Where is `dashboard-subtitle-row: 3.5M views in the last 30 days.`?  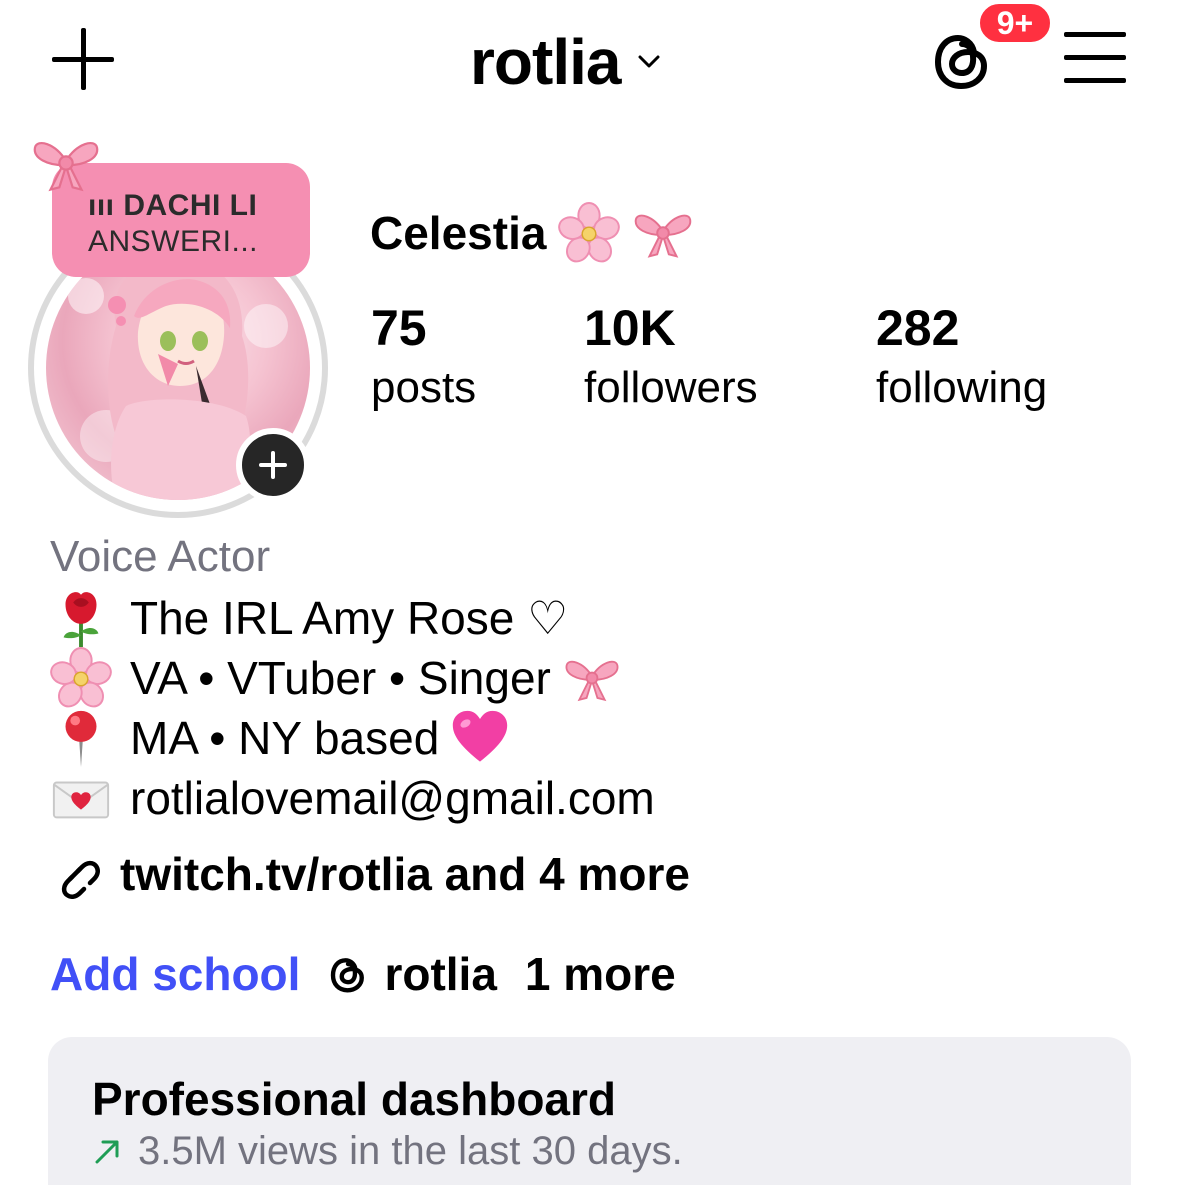 dashboard-subtitle-row: 3.5M views in the last 30 days. is located at coordinates (611, 1151).